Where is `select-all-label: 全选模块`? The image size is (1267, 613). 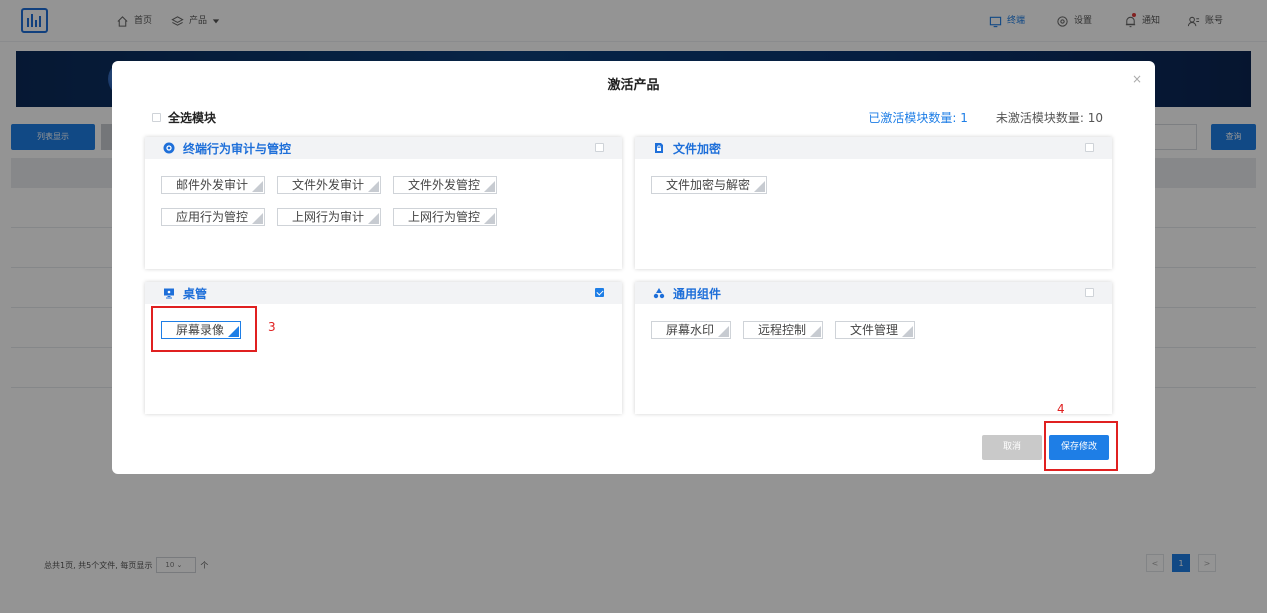 select-all-label: 全选模块 is located at coordinates (192, 118).